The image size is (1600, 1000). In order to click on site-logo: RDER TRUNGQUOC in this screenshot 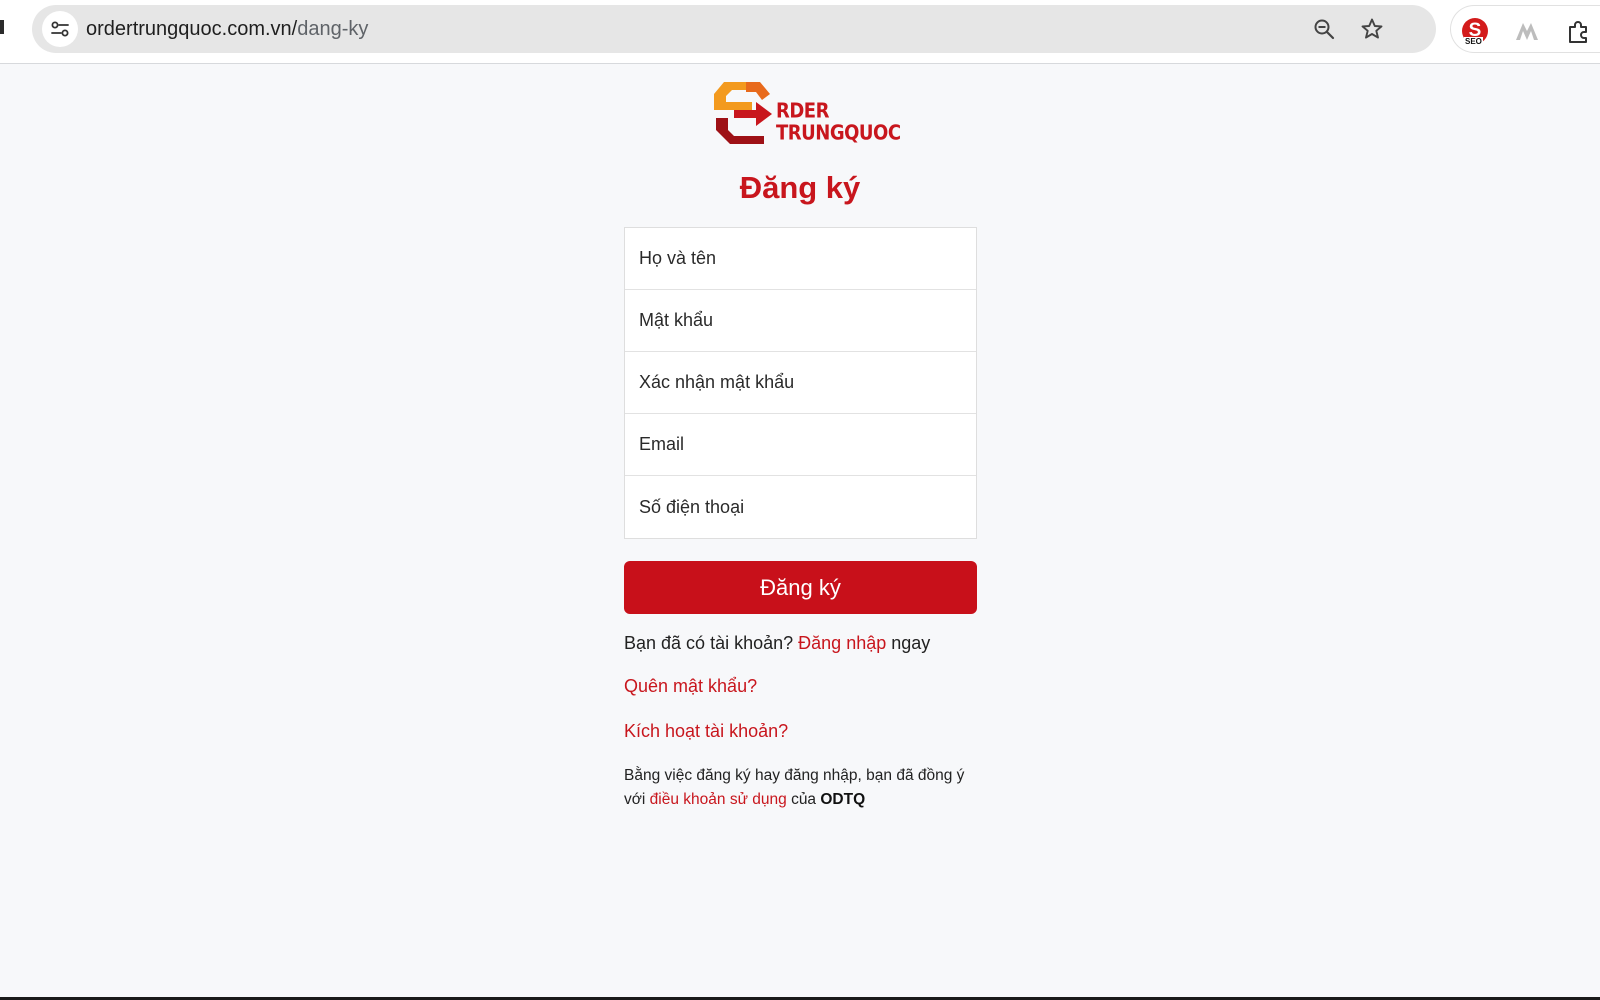, I will do `click(806, 113)`.